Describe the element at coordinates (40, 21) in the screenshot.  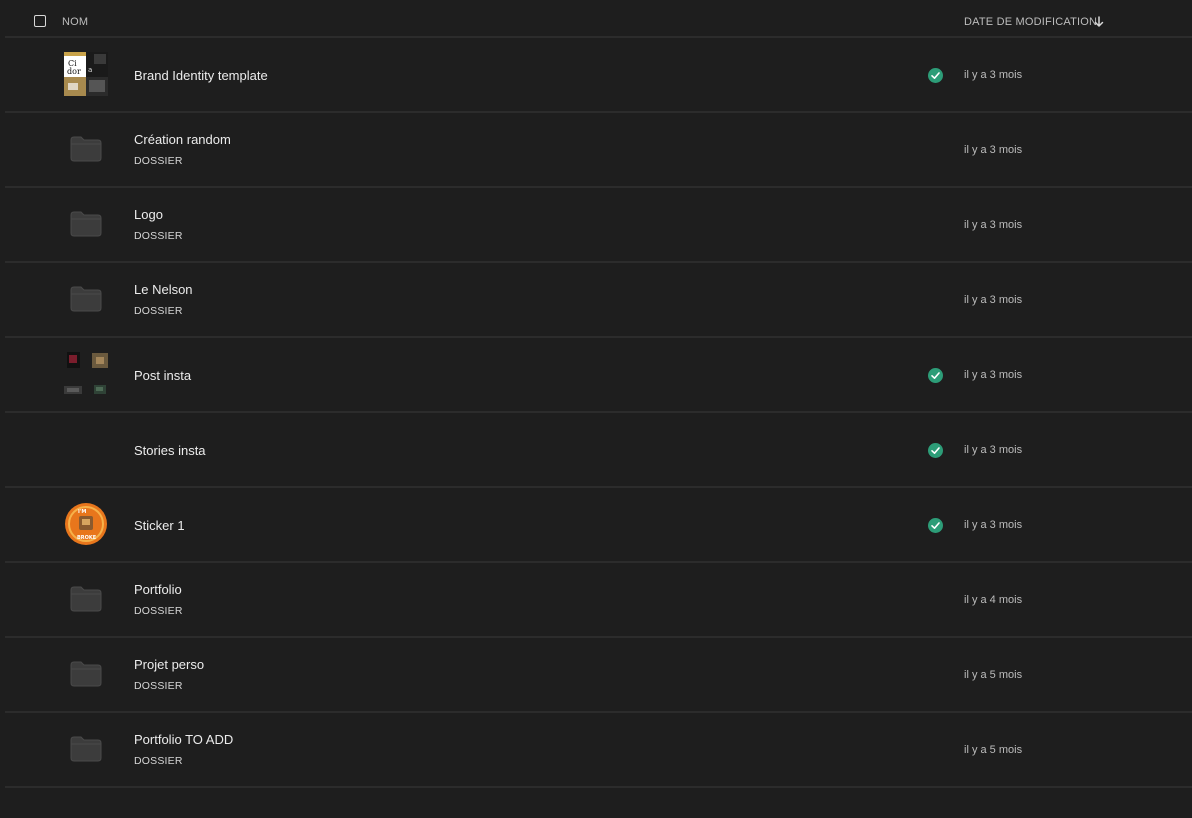
I see `select-all-checkbox` at that location.